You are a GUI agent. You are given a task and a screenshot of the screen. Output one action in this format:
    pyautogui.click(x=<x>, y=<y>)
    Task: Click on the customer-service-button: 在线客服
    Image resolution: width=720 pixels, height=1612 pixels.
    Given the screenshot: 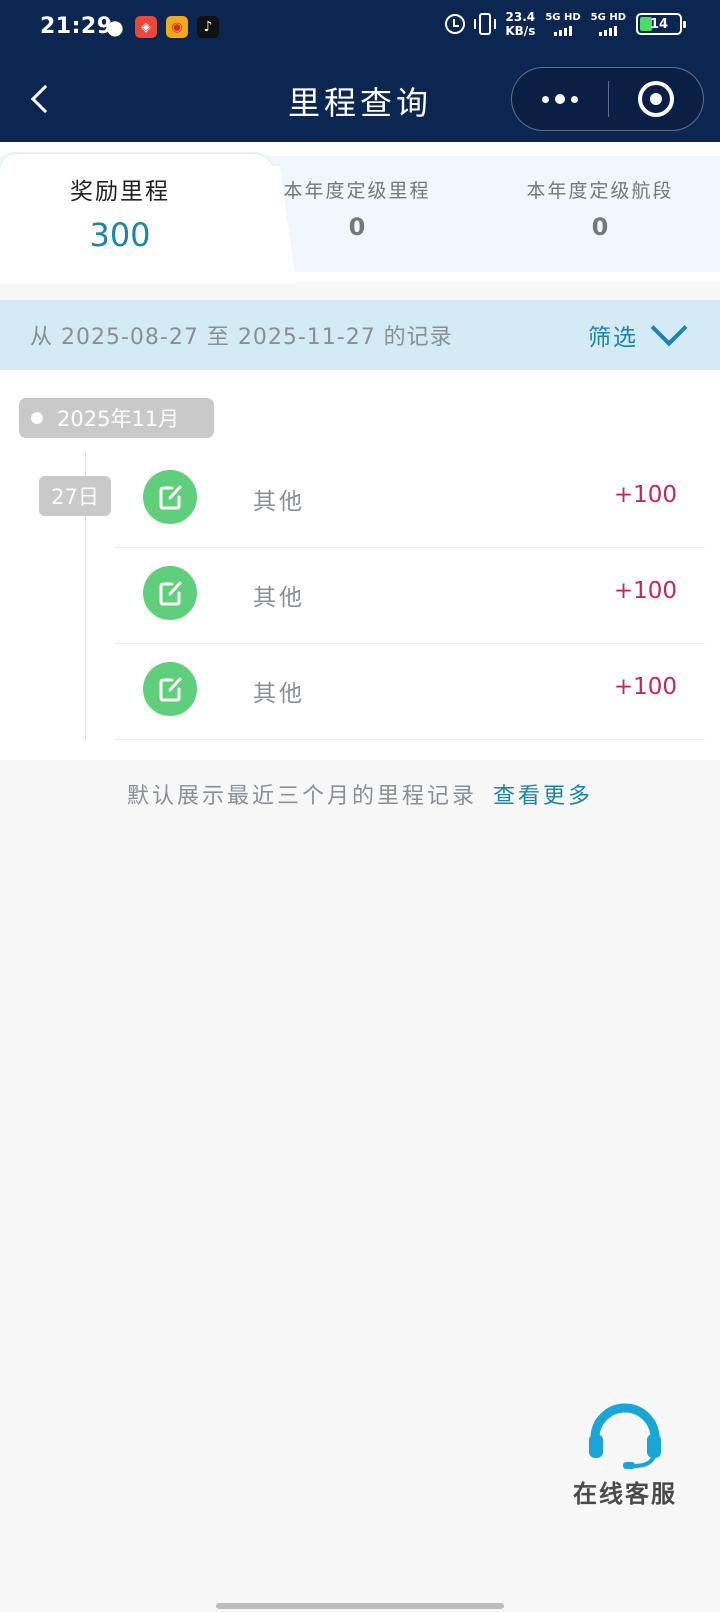 What is the action you would take?
    pyautogui.click(x=625, y=1453)
    